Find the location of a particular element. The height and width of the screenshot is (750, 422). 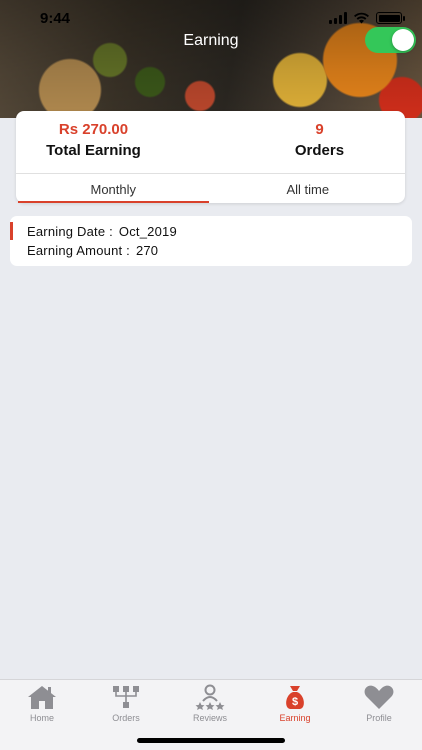

total-earning-label: Total Earning is located at coordinates (93, 150).